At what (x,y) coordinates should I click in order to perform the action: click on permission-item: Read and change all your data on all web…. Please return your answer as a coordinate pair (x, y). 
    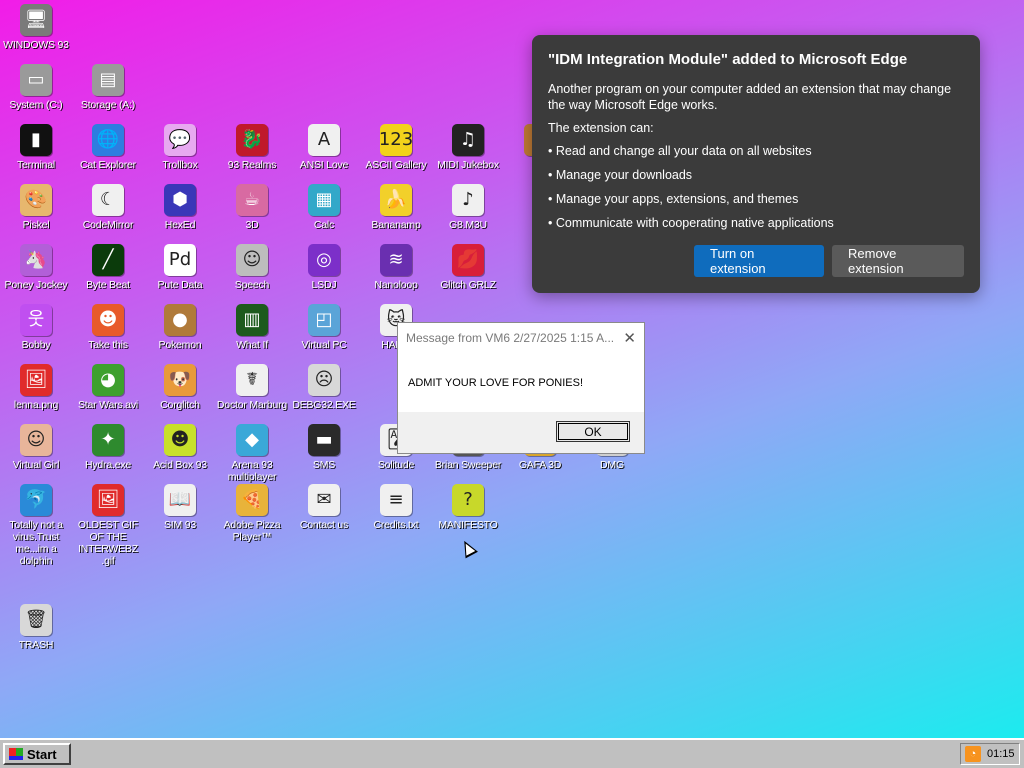
    Looking at the image, I should click on (756, 151).